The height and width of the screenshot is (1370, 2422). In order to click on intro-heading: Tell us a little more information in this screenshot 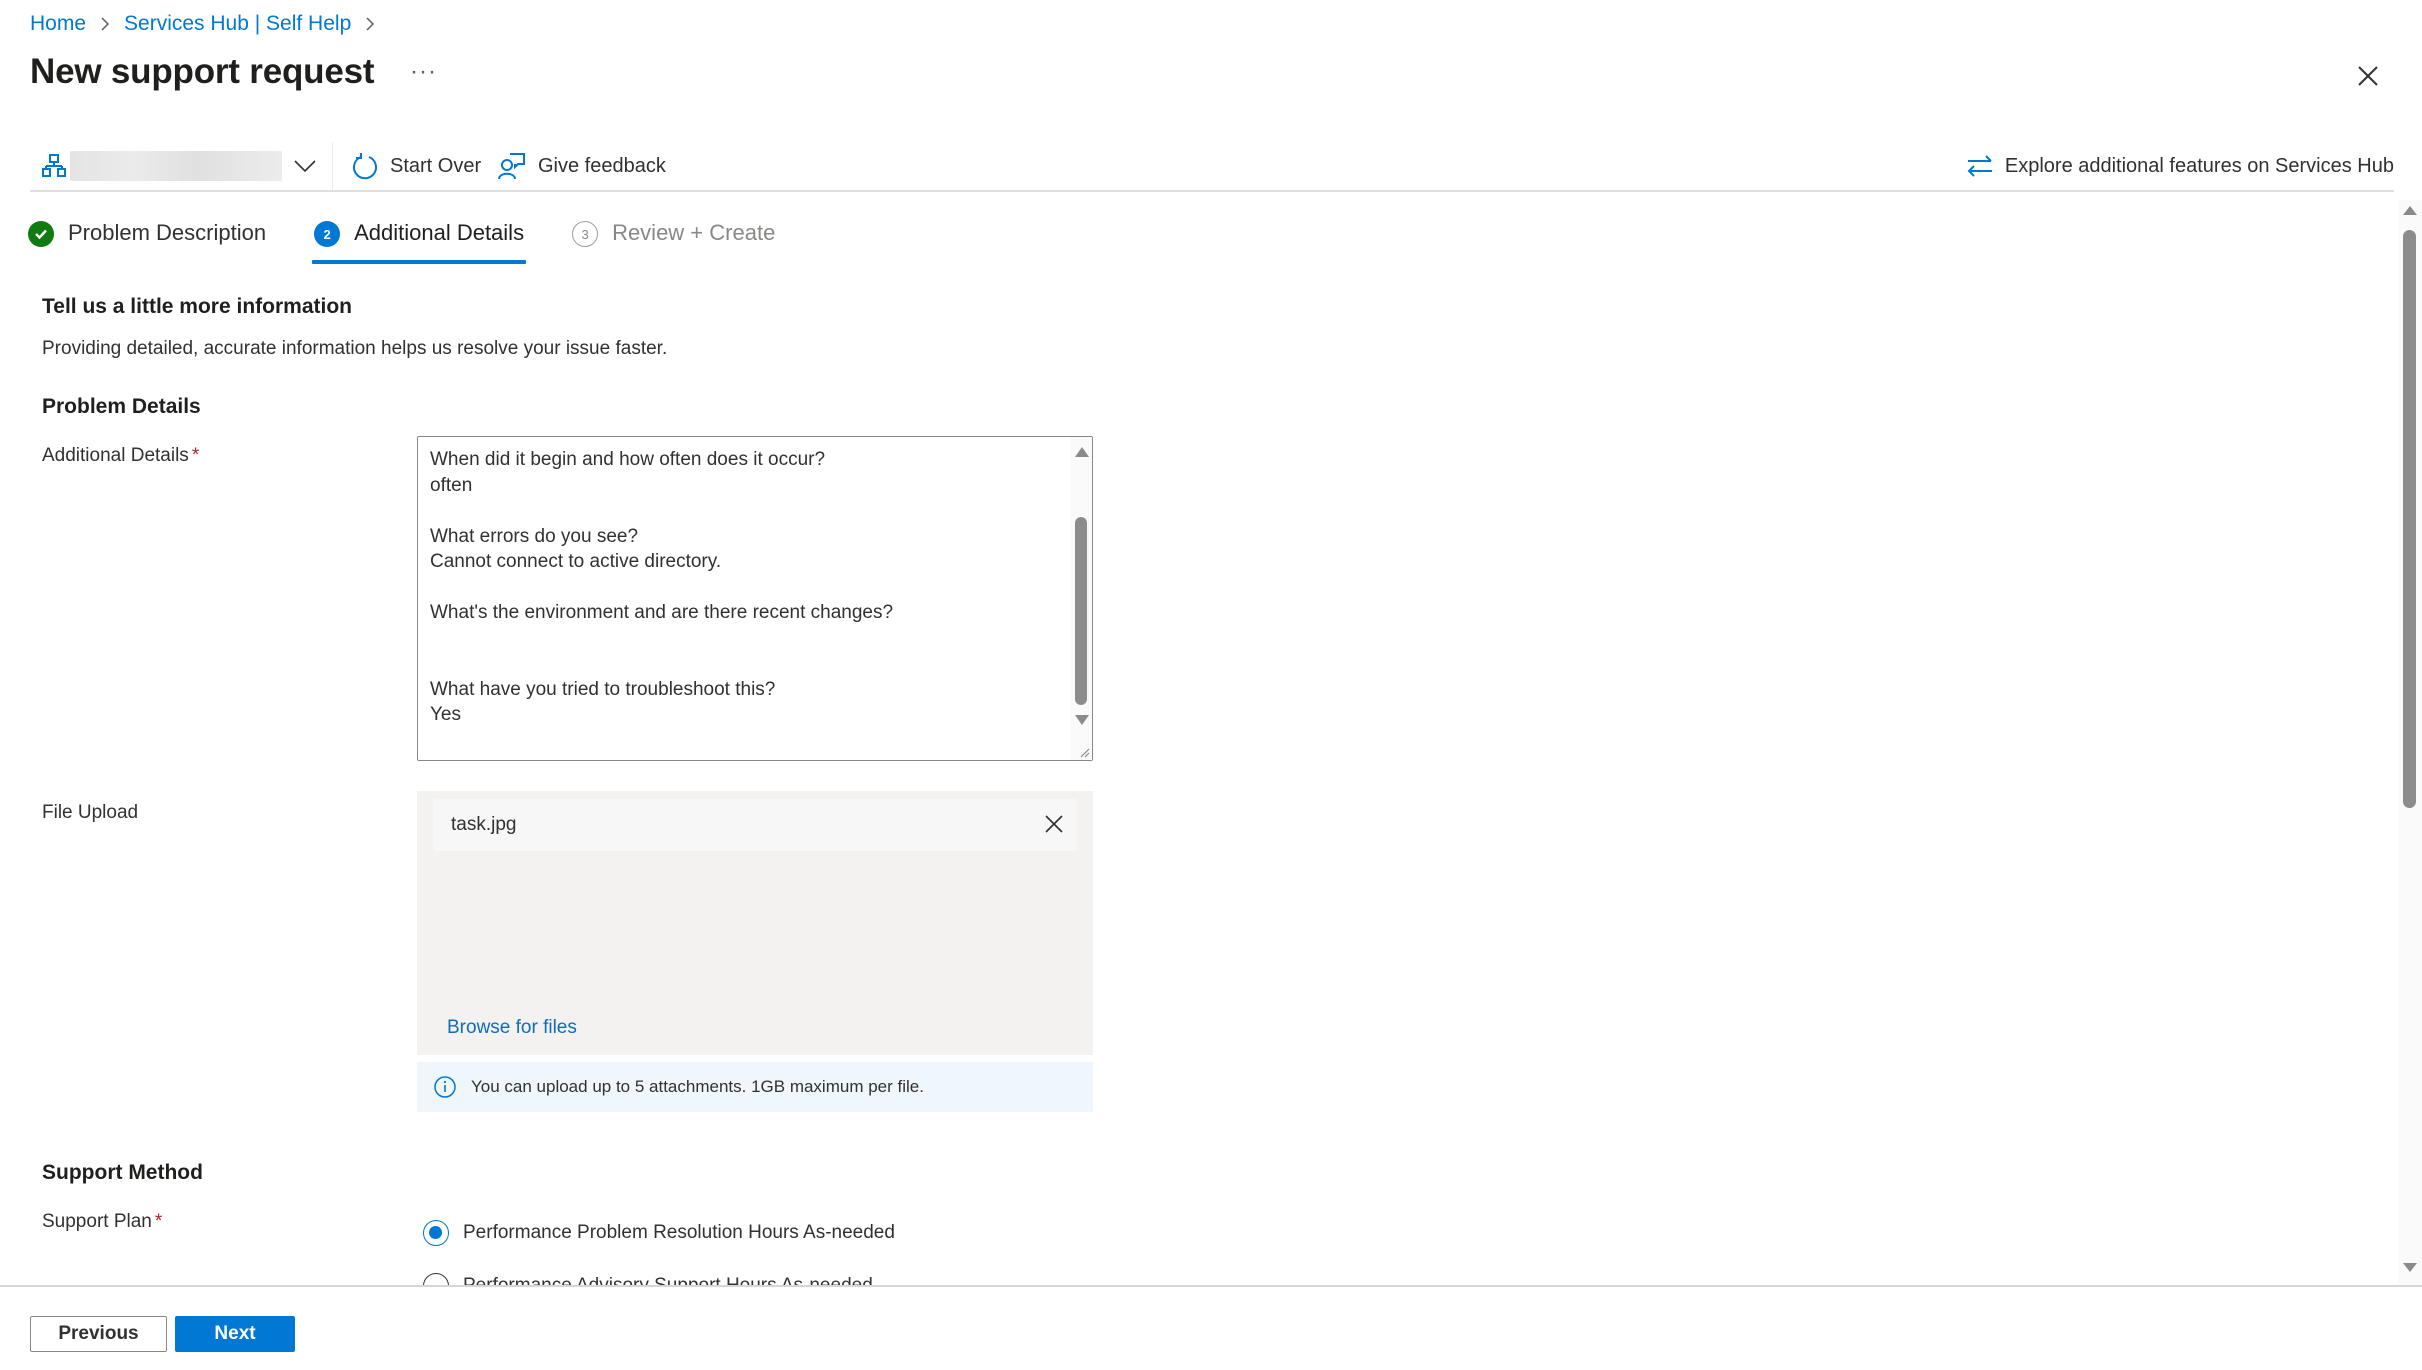, I will do `click(197, 306)`.